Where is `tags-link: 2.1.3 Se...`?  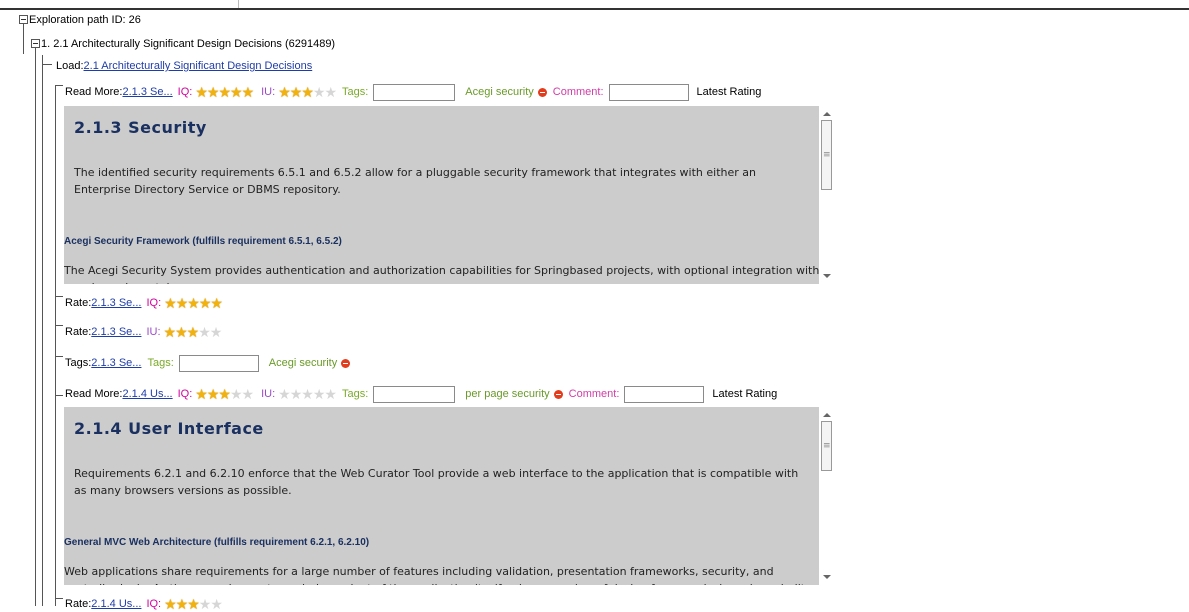
tags-link: 2.1.3 Se... is located at coordinates (116, 363).